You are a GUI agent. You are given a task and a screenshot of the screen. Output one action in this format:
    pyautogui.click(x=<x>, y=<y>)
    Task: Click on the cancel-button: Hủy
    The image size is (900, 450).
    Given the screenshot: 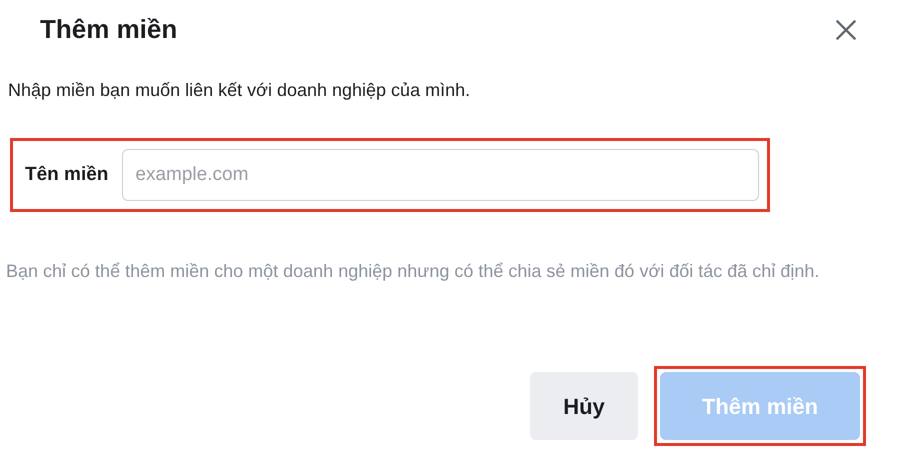 What is the action you would take?
    pyautogui.click(x=584, y=406)
    